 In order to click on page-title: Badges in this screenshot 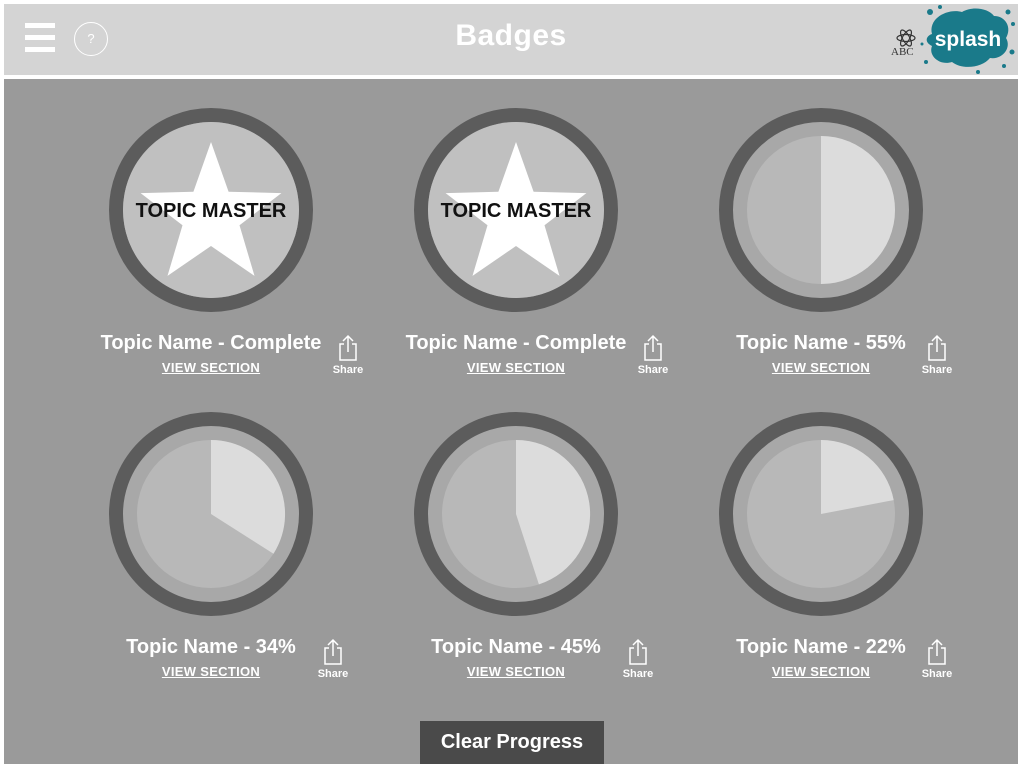, I will do `click(511, 35)`.